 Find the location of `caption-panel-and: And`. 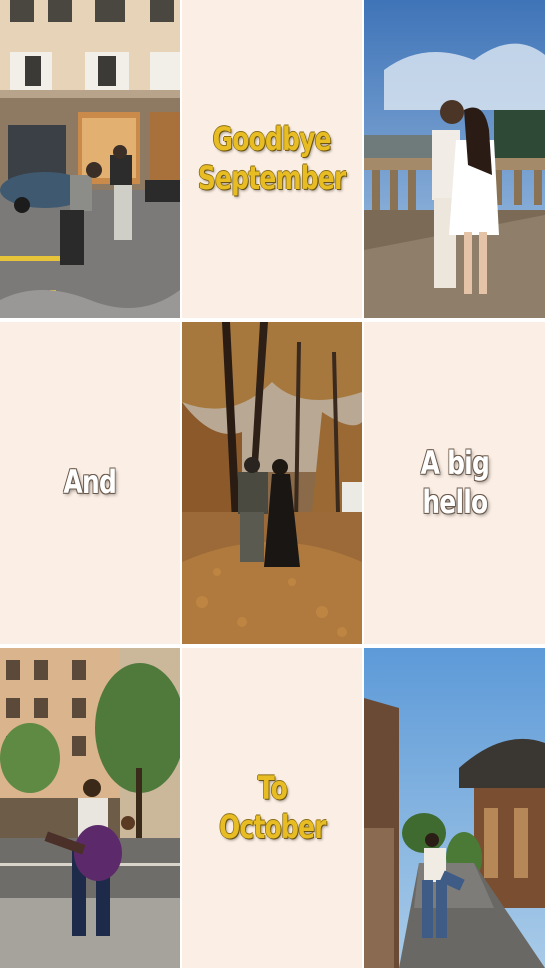

caption-panel-and: And is located at coordinates (90, 483).